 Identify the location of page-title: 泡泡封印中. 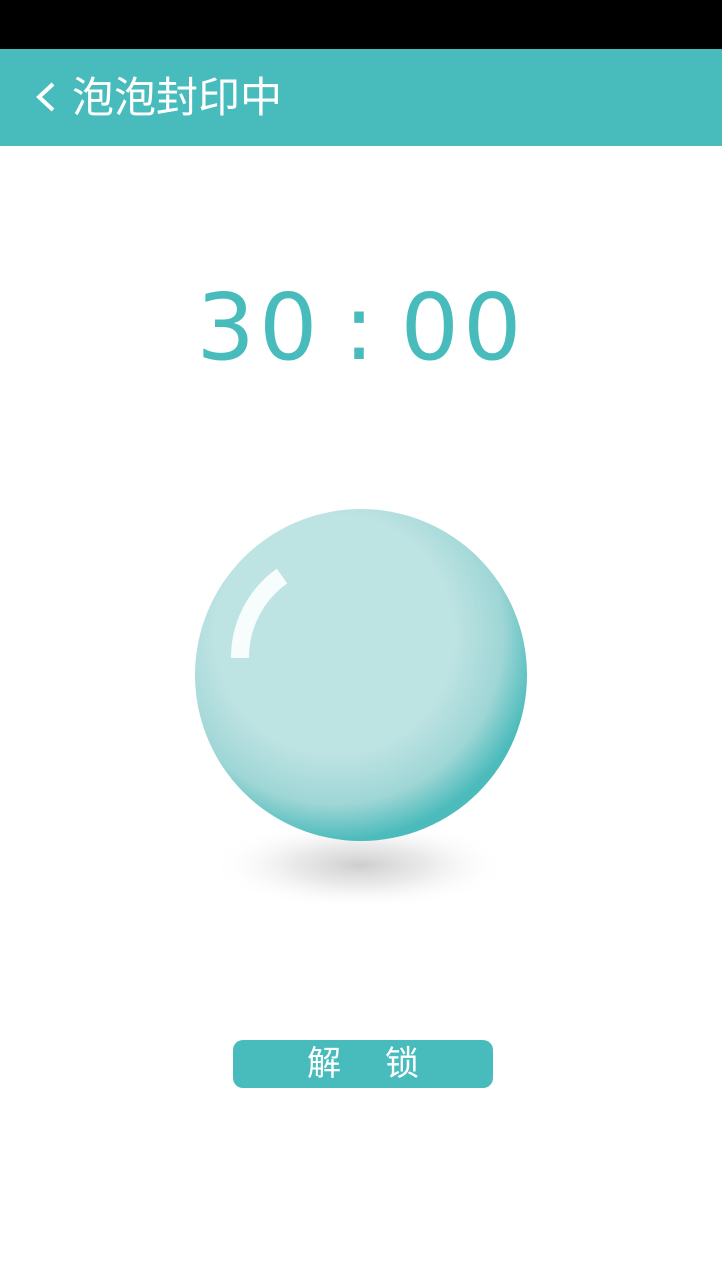
(177, 97).